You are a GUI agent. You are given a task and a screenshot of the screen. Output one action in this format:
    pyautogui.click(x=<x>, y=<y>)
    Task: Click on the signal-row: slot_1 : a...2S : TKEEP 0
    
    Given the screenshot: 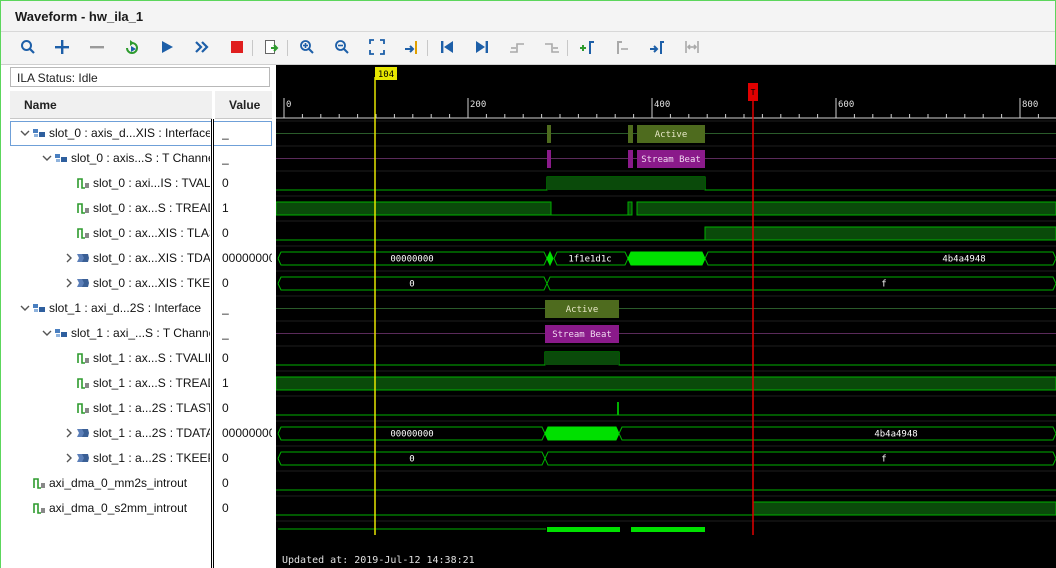 What is the action you would take?
    pyautogui.click(x=141, y=458)
    